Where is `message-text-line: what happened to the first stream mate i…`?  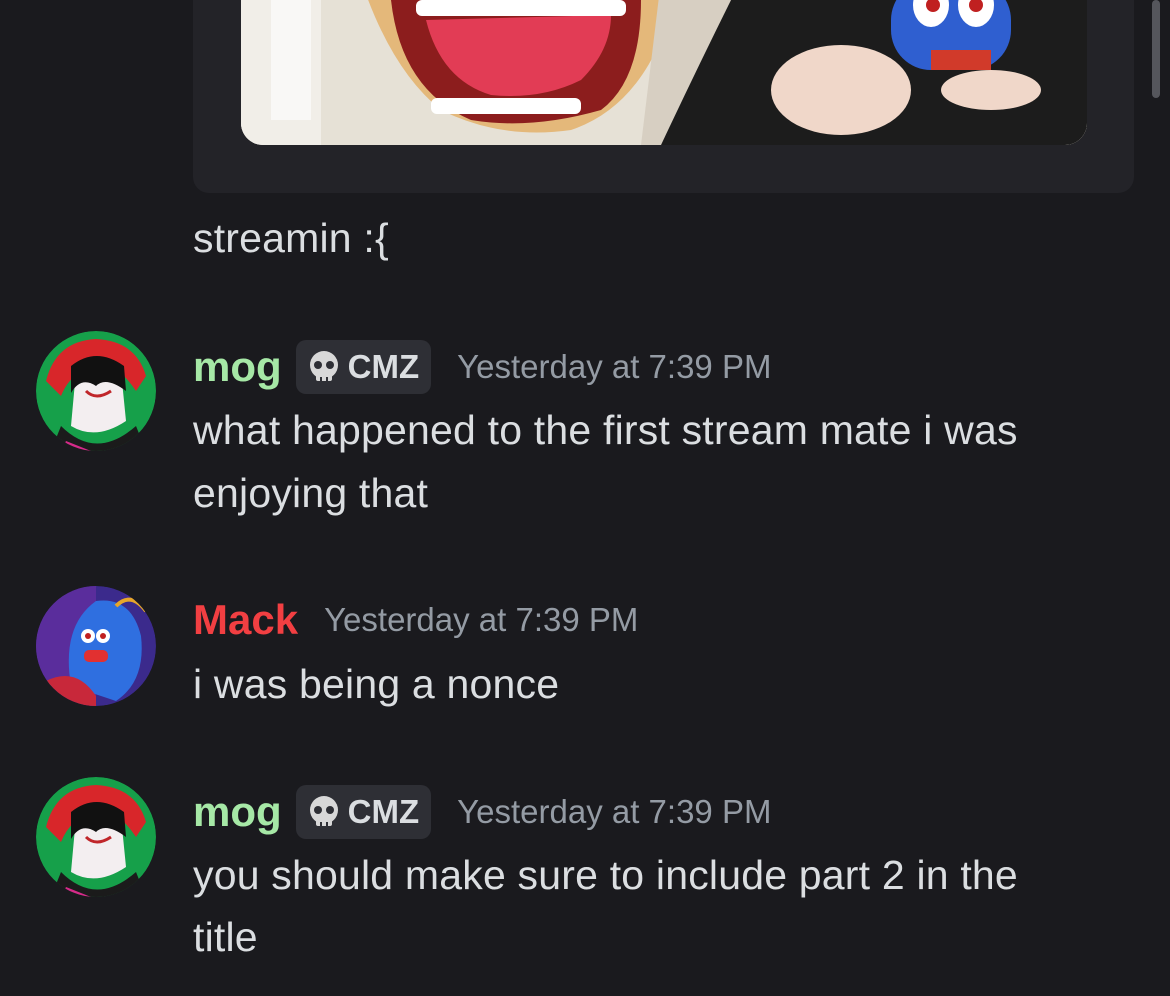 message-text-line: what happened to the first stream mate i… is located at coordinates (605, 430).